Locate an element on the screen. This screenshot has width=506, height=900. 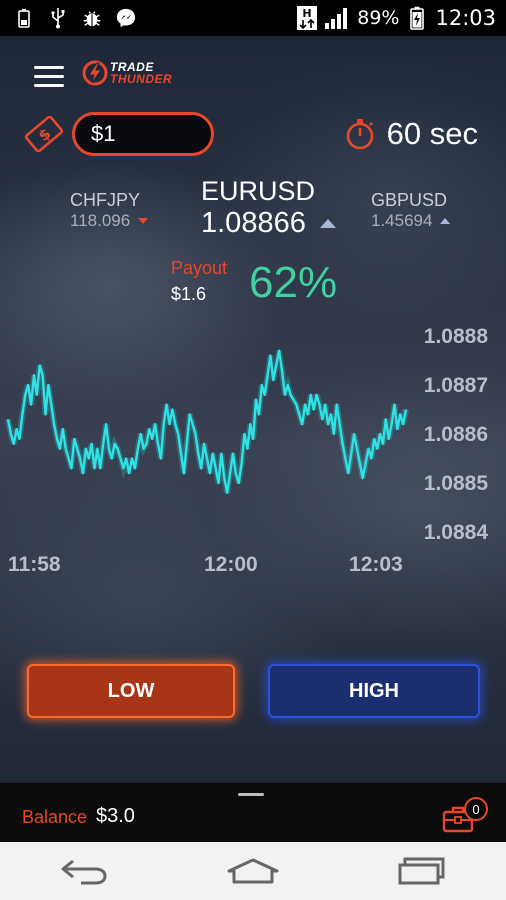
low-button: LOW is located at coordinates (131, 691).